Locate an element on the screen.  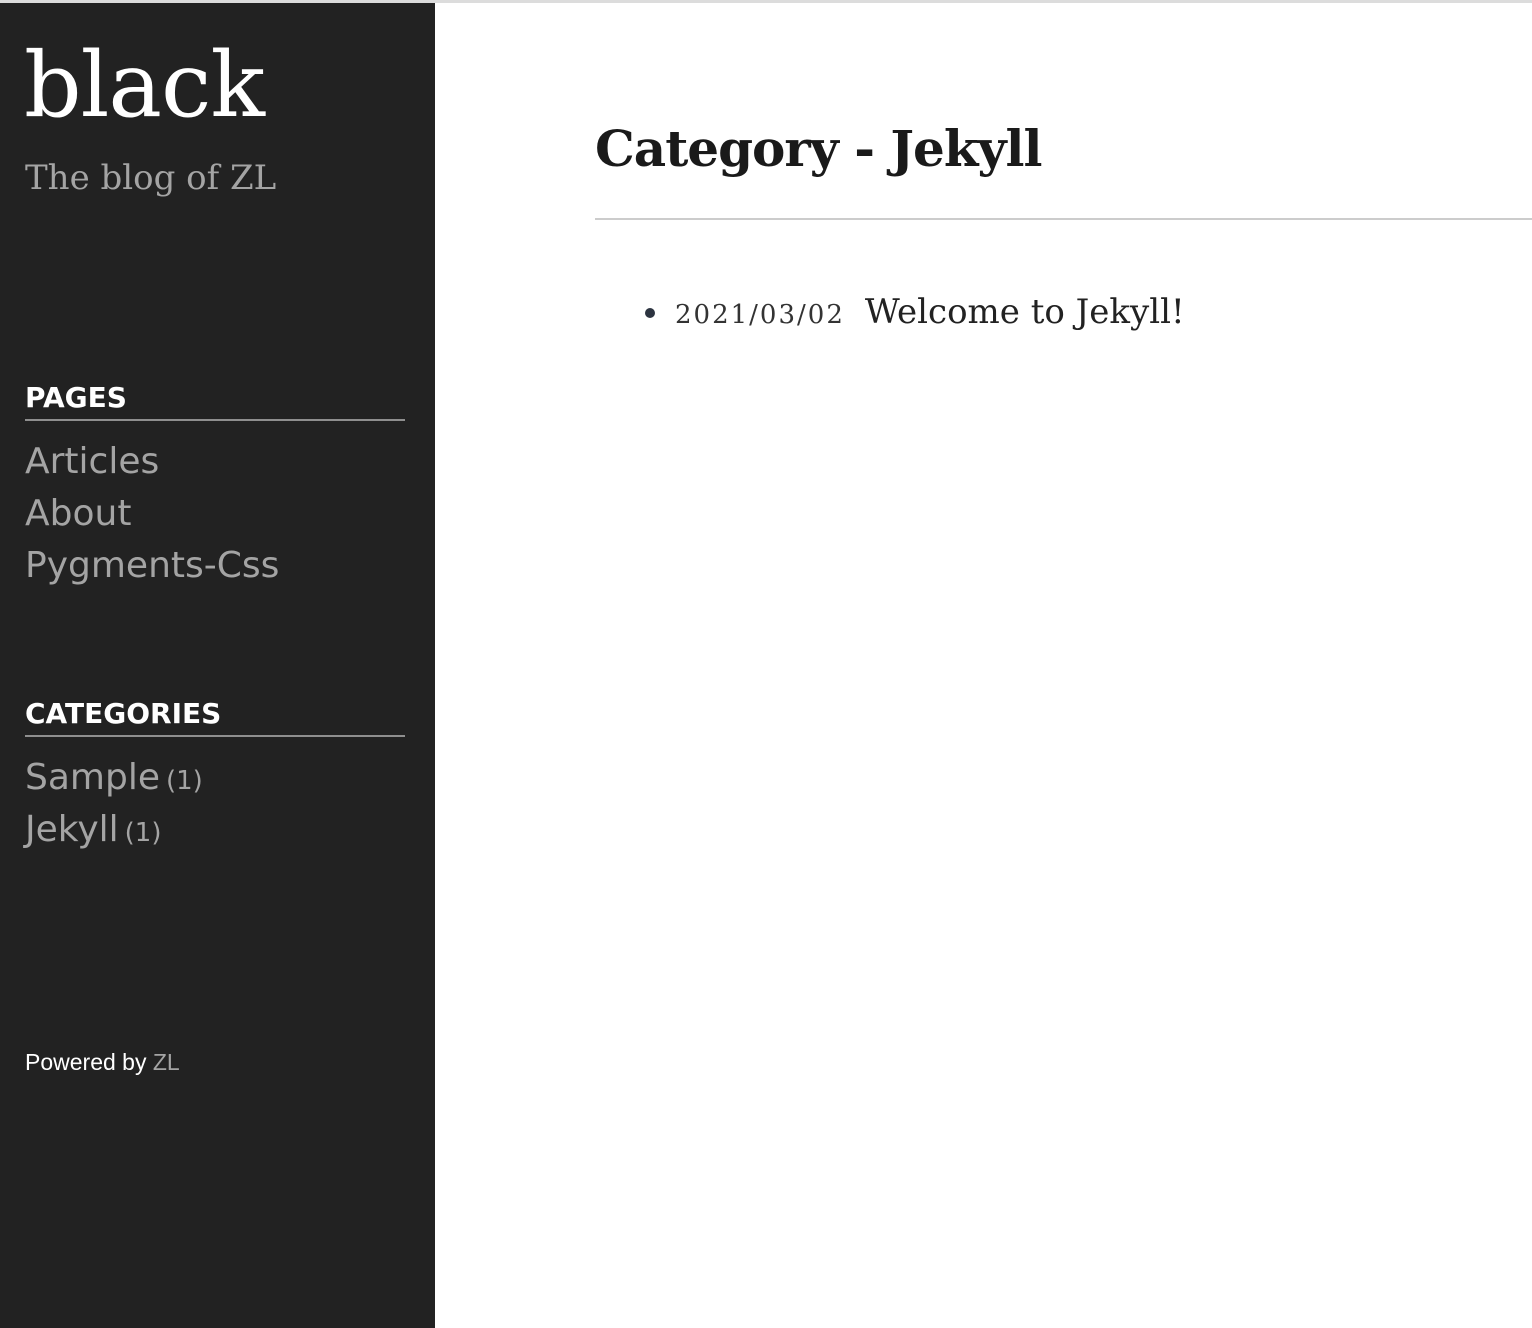
footer-author-link: ZL is located at coordinates (166, 1062).